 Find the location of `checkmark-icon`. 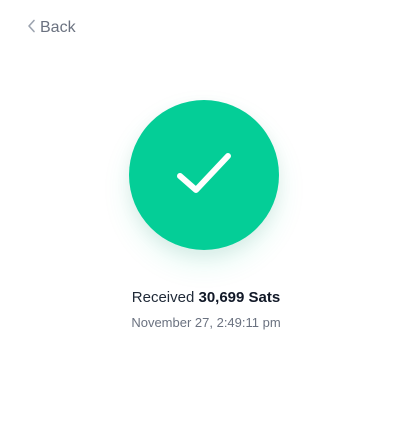

checkmark-icon is located at coordinates (204, 175).